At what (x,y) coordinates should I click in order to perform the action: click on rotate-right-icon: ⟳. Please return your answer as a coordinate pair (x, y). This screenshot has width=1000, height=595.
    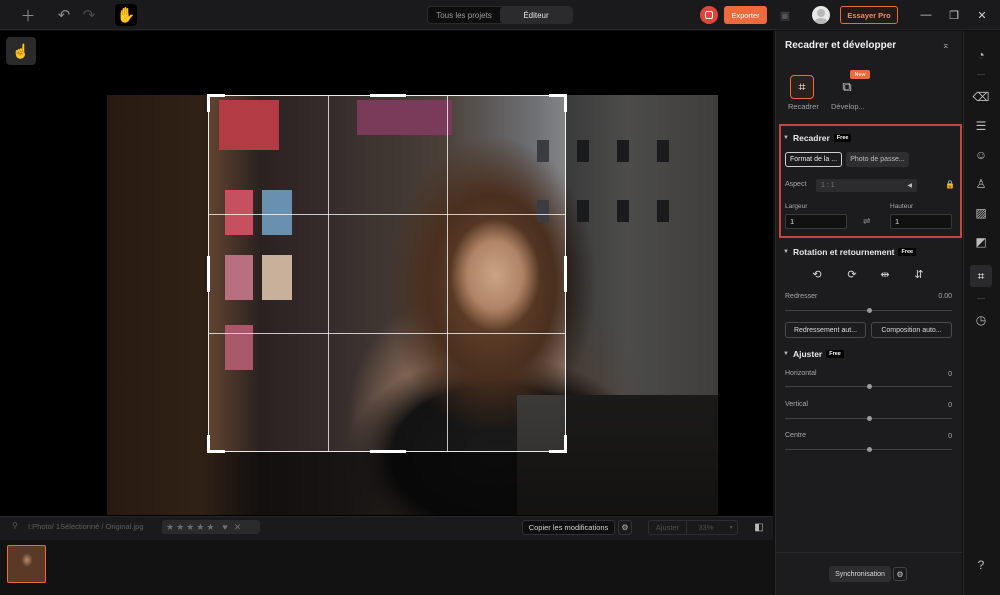
    Looking at the image, I should click on (852, 274).